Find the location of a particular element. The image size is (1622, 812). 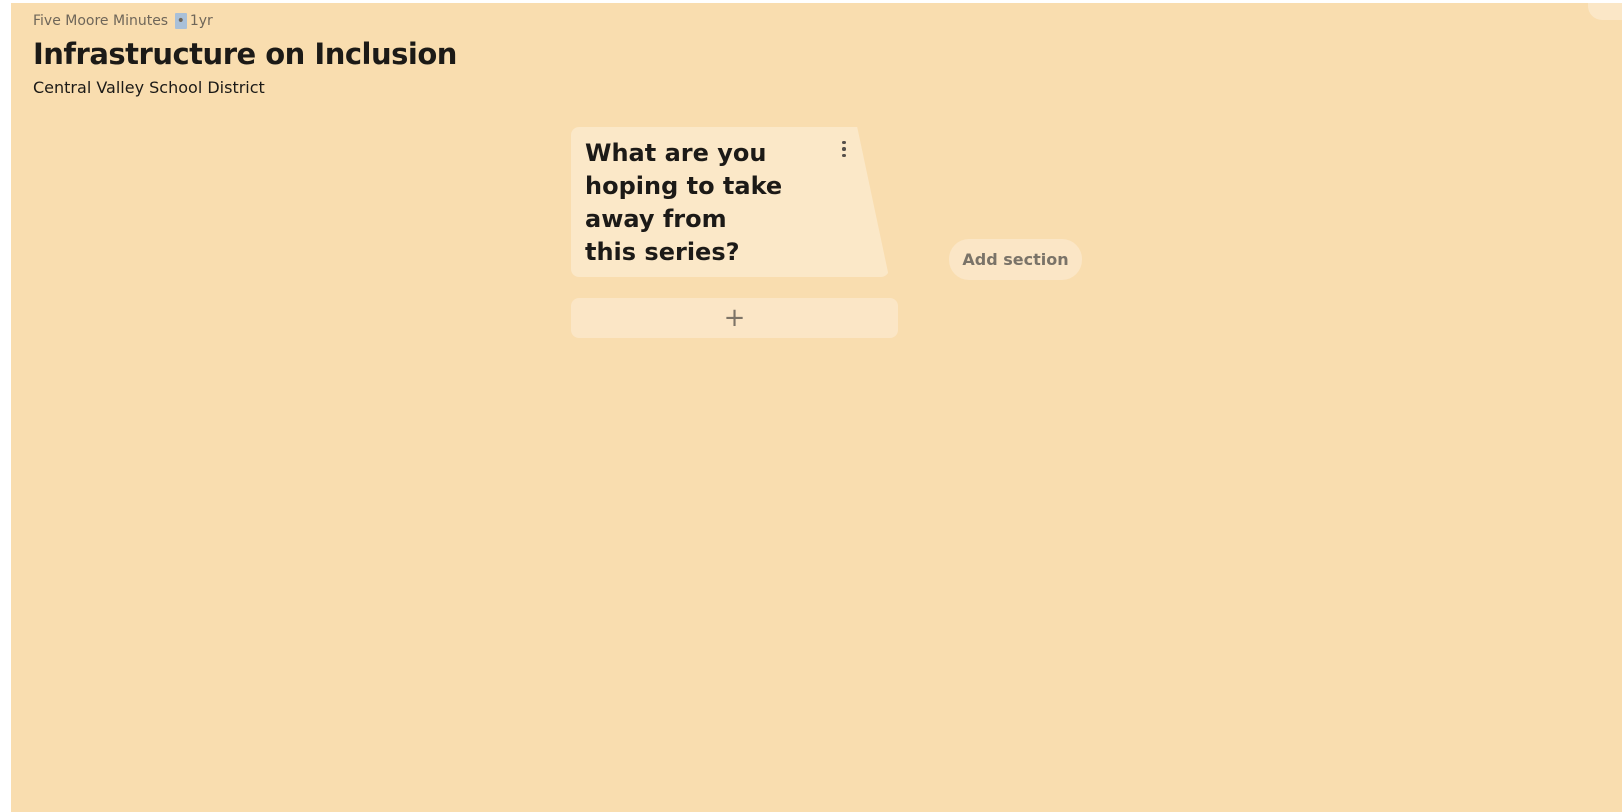

page-subtitle: Central Valley School District is located at coordinates (149, 87).